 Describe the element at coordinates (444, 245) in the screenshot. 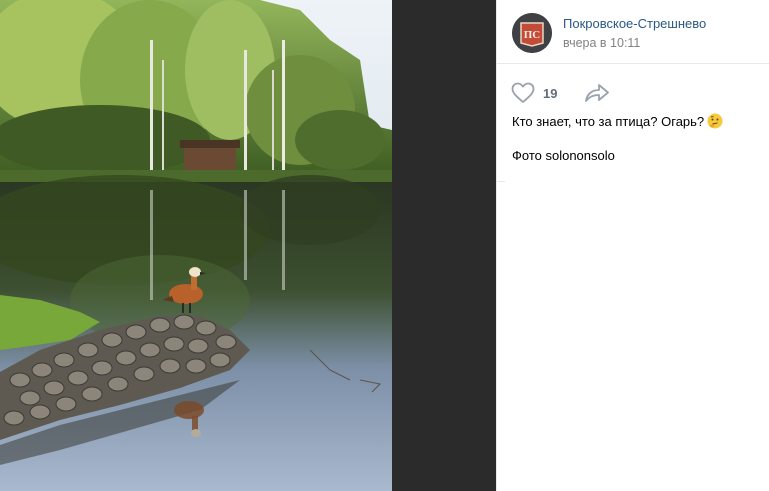

I see `viewer-backdrop` at that location.